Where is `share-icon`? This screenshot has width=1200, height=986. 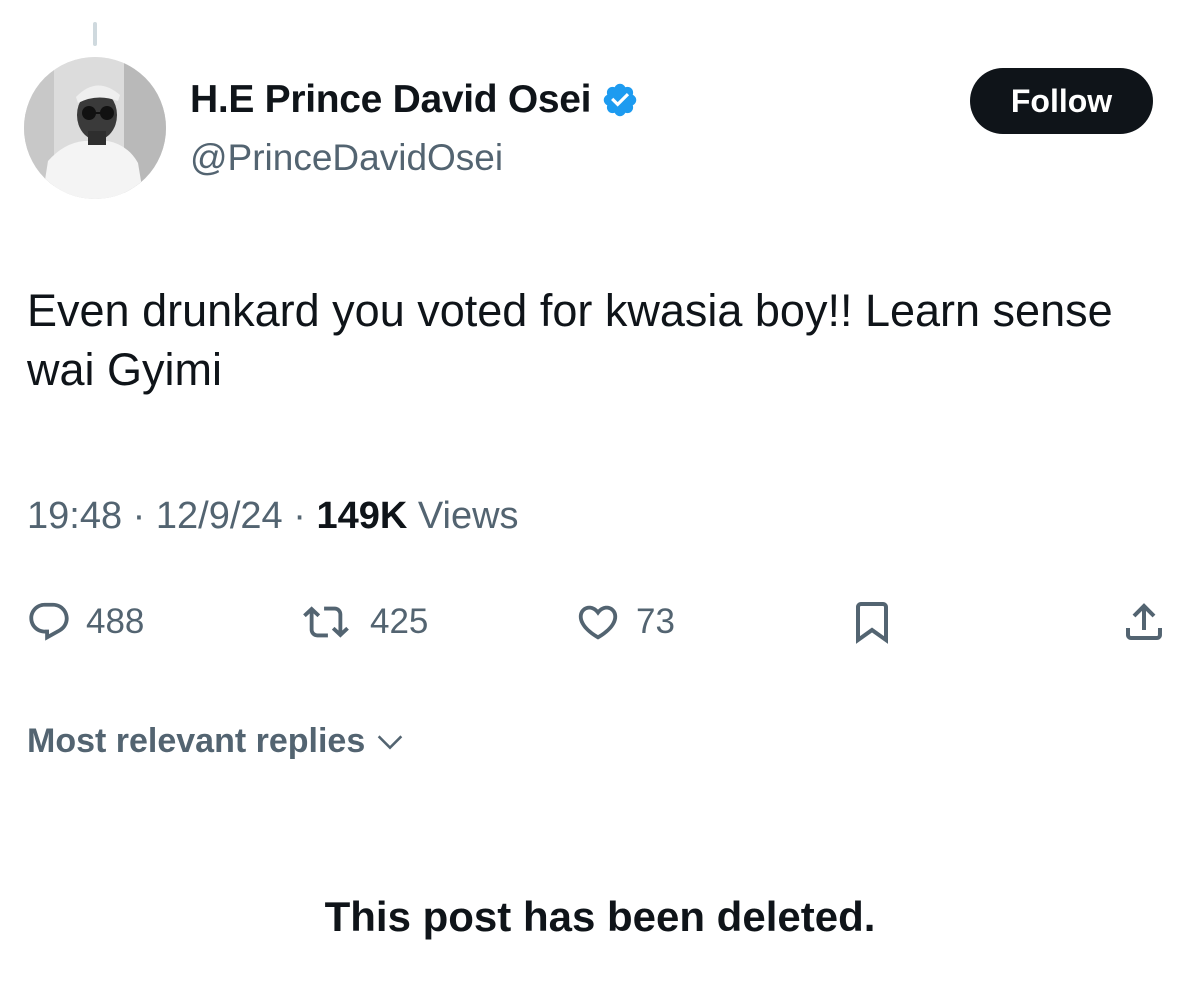
share-icon is located at coordinates (1144, 621).